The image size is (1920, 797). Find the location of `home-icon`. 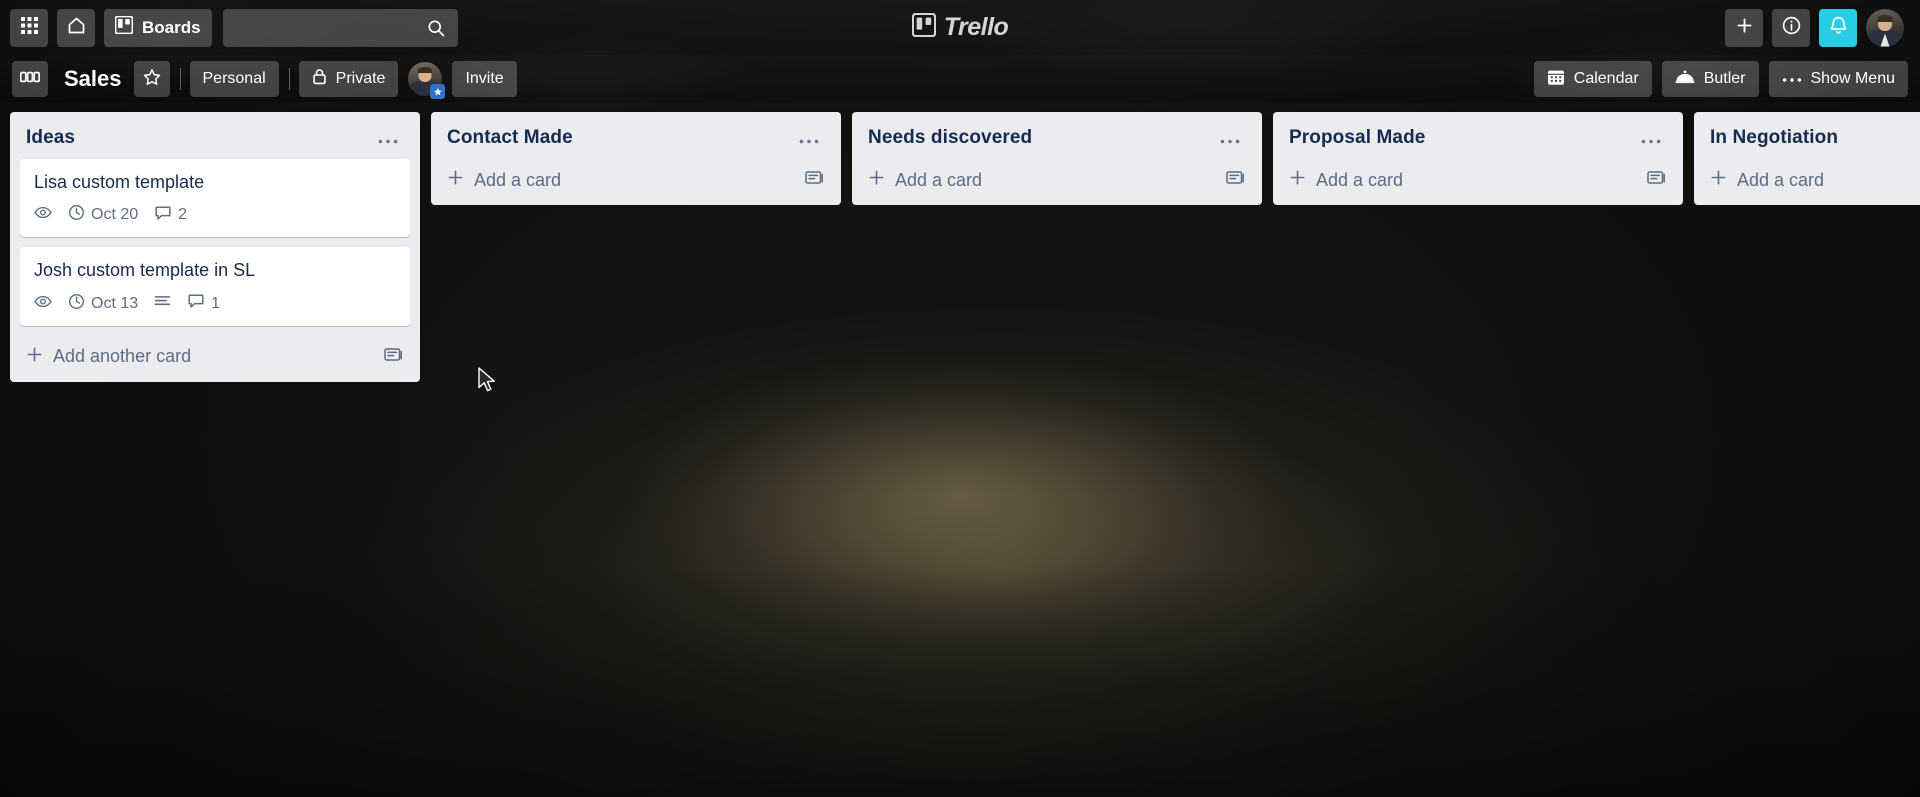

home-icon is located at coordinates (76, 28).